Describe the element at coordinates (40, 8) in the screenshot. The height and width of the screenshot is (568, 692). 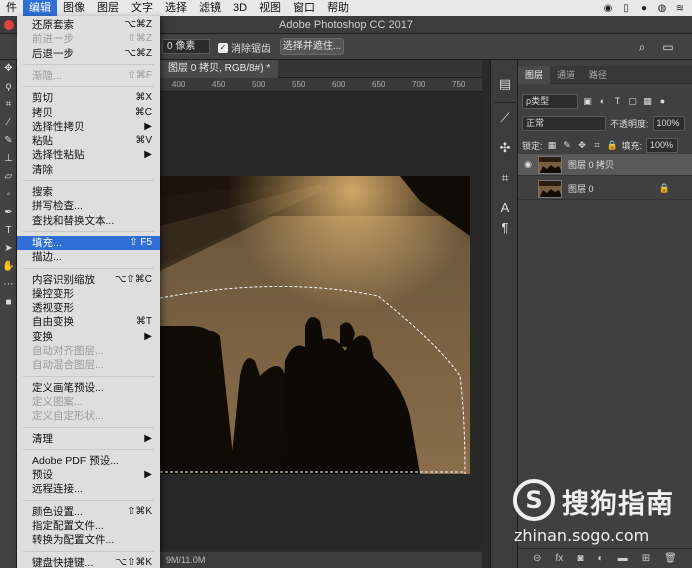
I see `menubar-item: 编辑` at that location.